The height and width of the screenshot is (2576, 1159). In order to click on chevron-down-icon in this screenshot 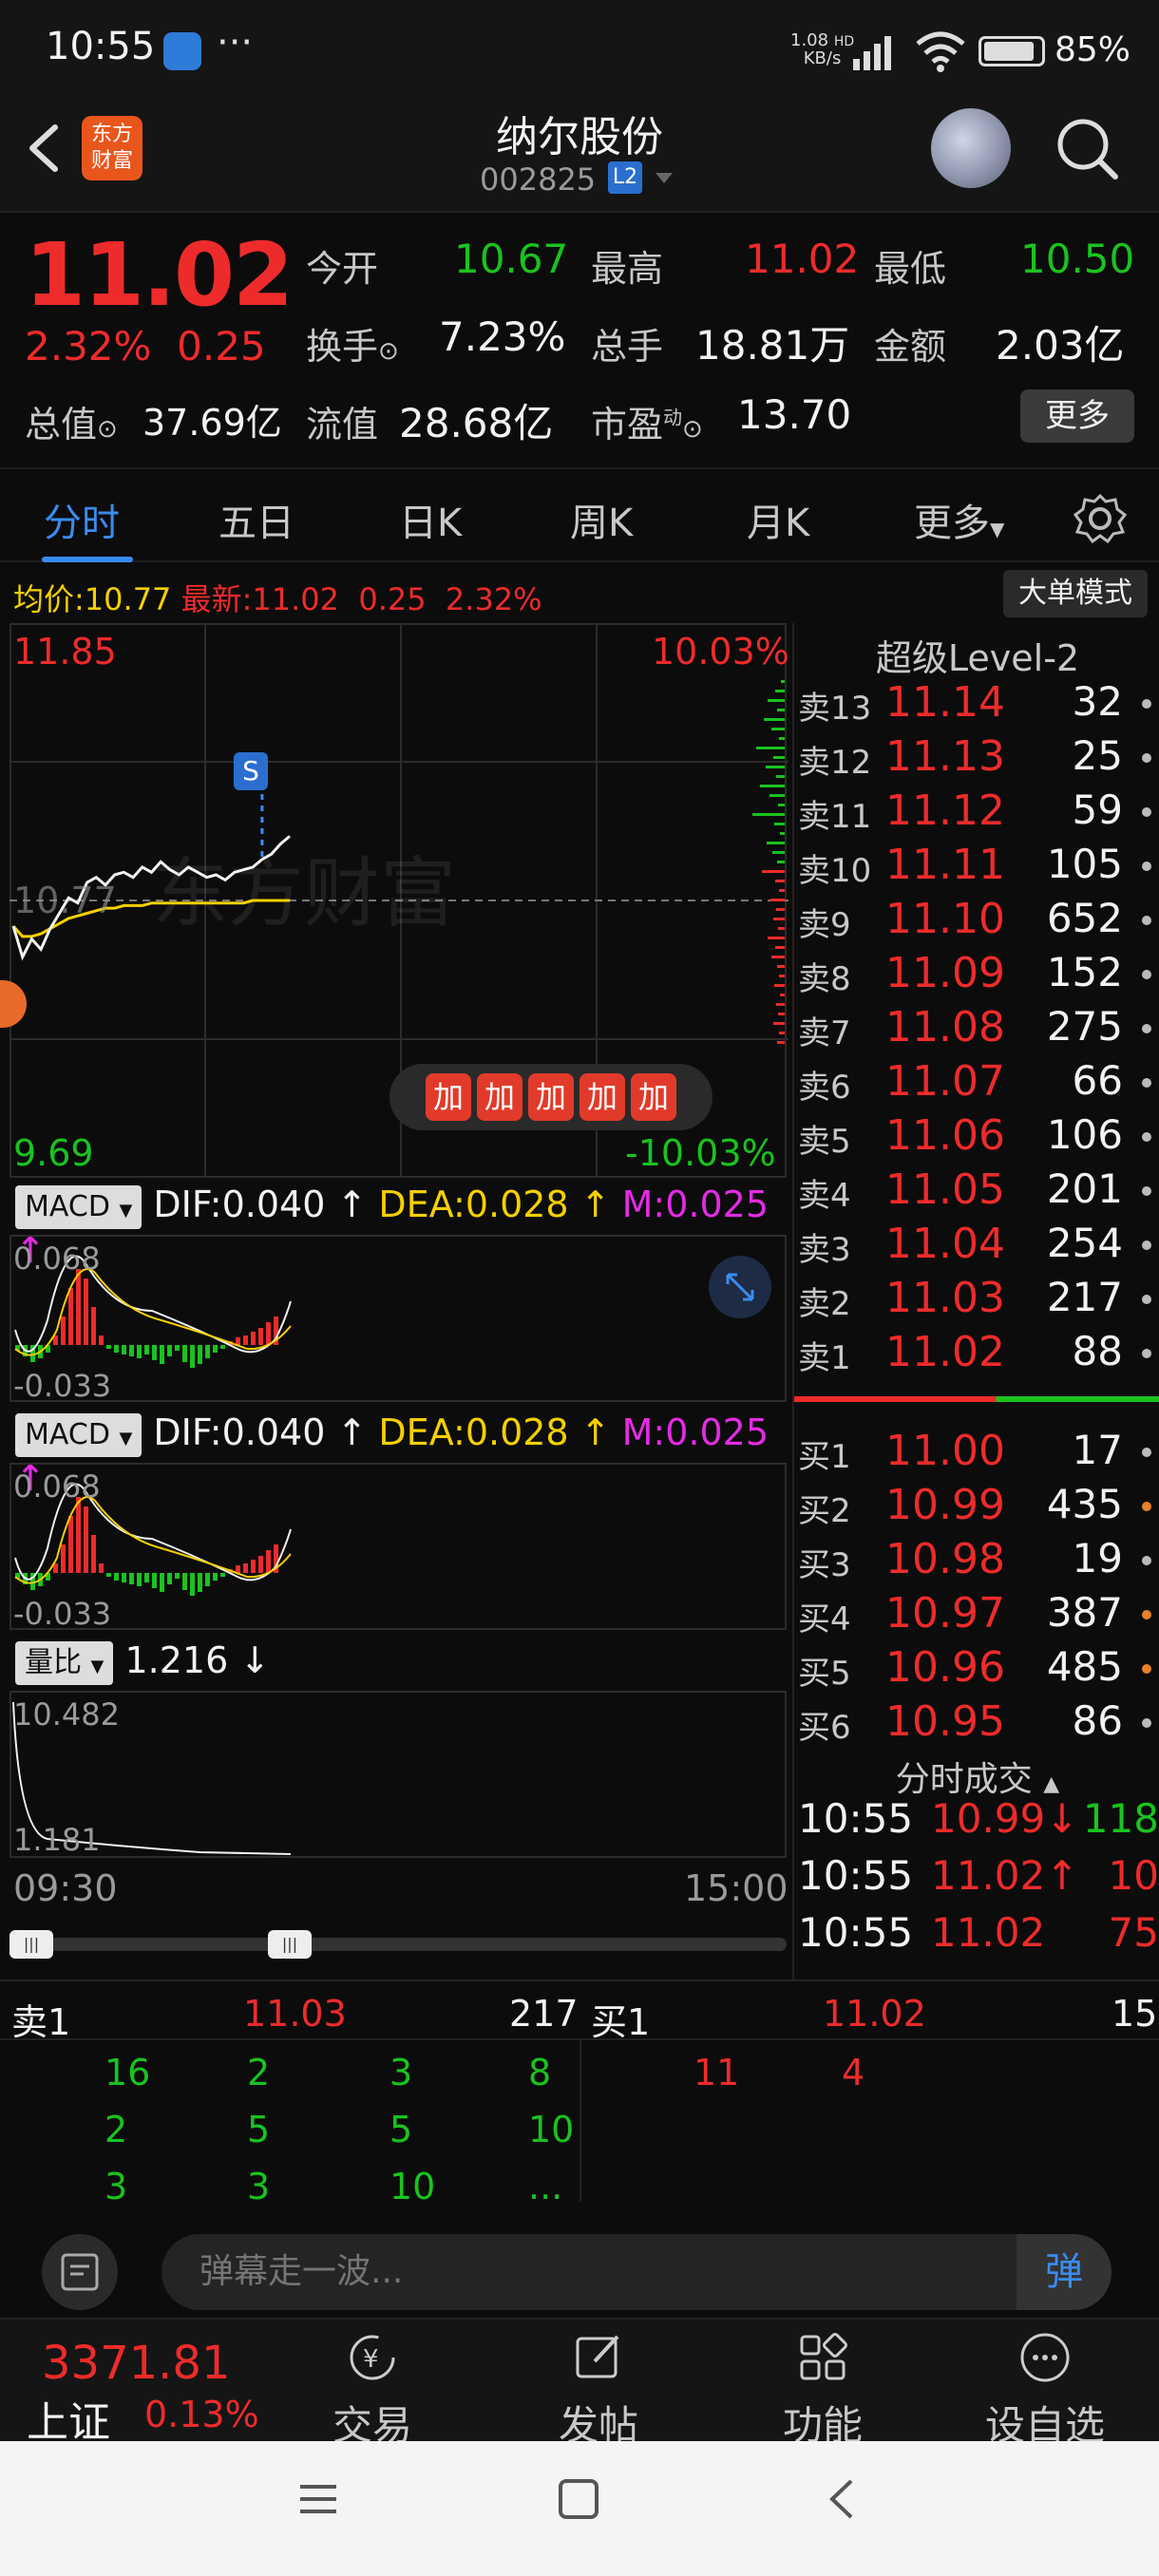, I will do `click(664, 178)`.